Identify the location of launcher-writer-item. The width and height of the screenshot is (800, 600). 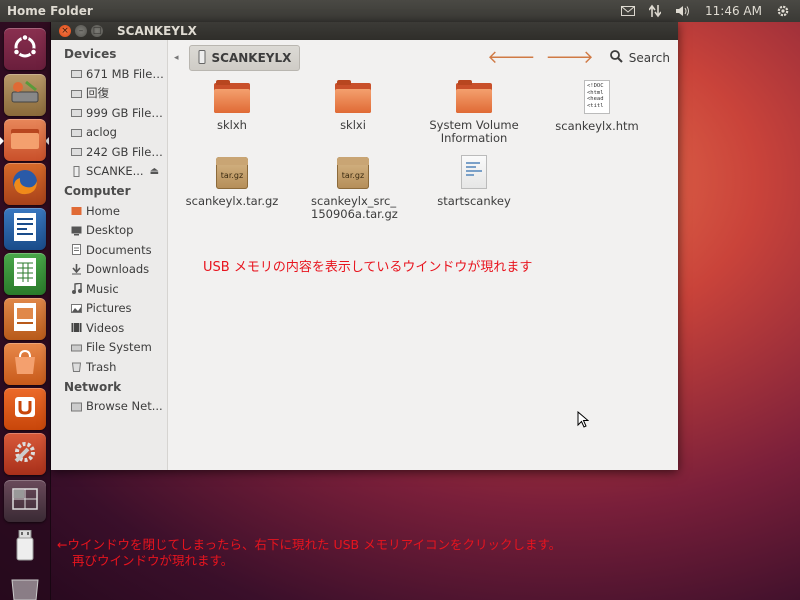
(25, 229).